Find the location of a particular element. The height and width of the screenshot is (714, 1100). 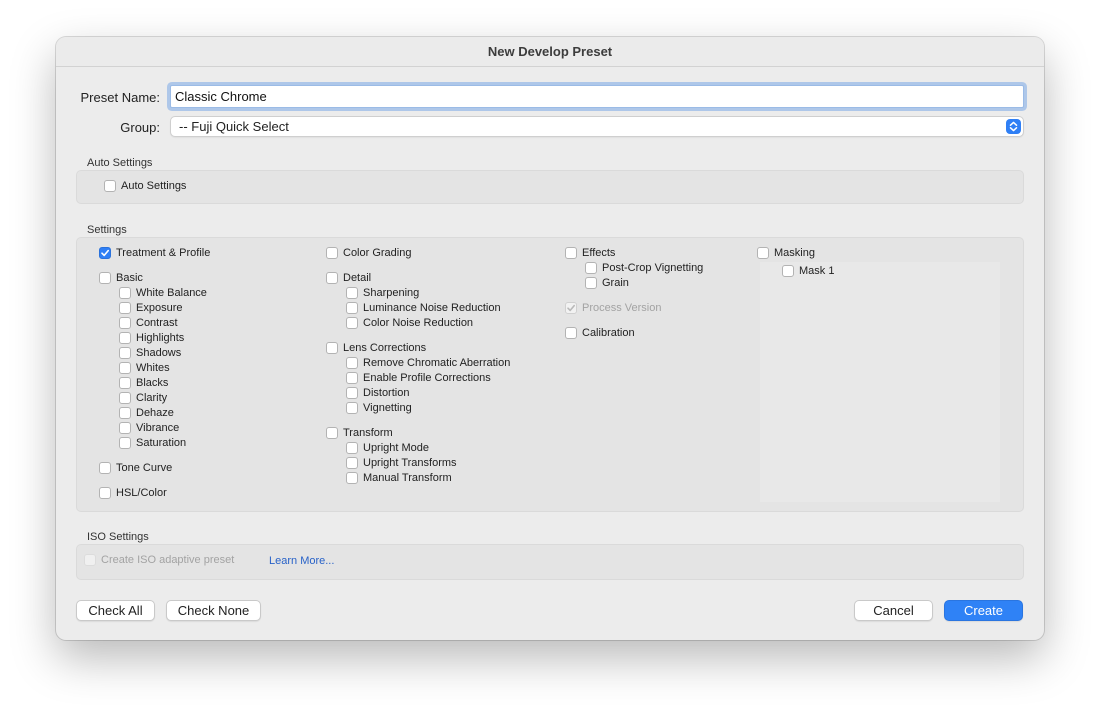

masking-panel is located at coordinates (880, 382).